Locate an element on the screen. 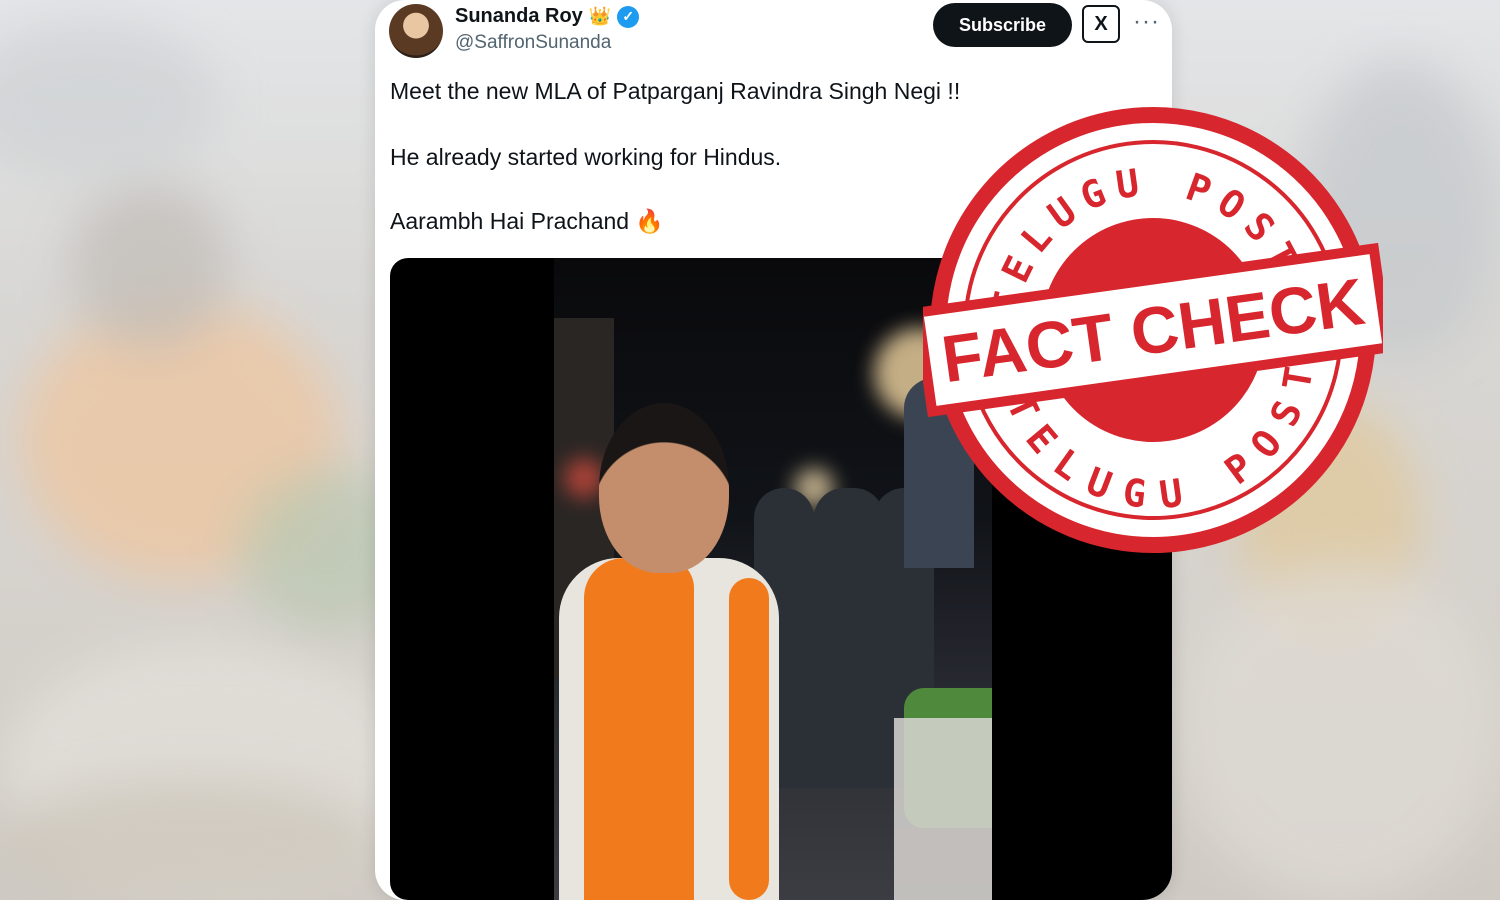  tweet-text-line-3: Aarambh Hai Prachand 🔥 is located at coordinates (527, 221).